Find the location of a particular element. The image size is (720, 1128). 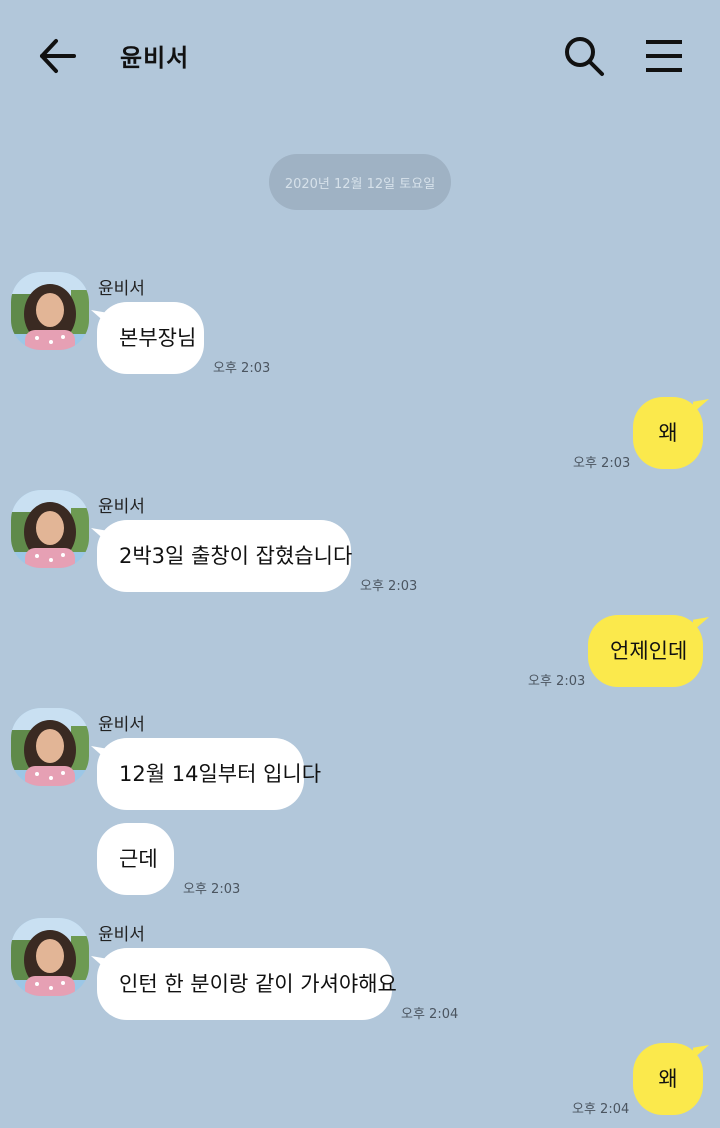

arrow-left-icon is located at coordinates (58, 56).